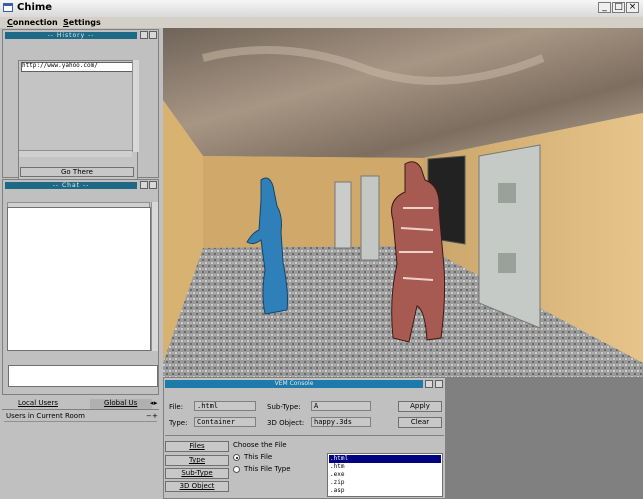 This screenshot has width=643, height=499. I want to click on users-expand-icon: +, so click(155, 416).